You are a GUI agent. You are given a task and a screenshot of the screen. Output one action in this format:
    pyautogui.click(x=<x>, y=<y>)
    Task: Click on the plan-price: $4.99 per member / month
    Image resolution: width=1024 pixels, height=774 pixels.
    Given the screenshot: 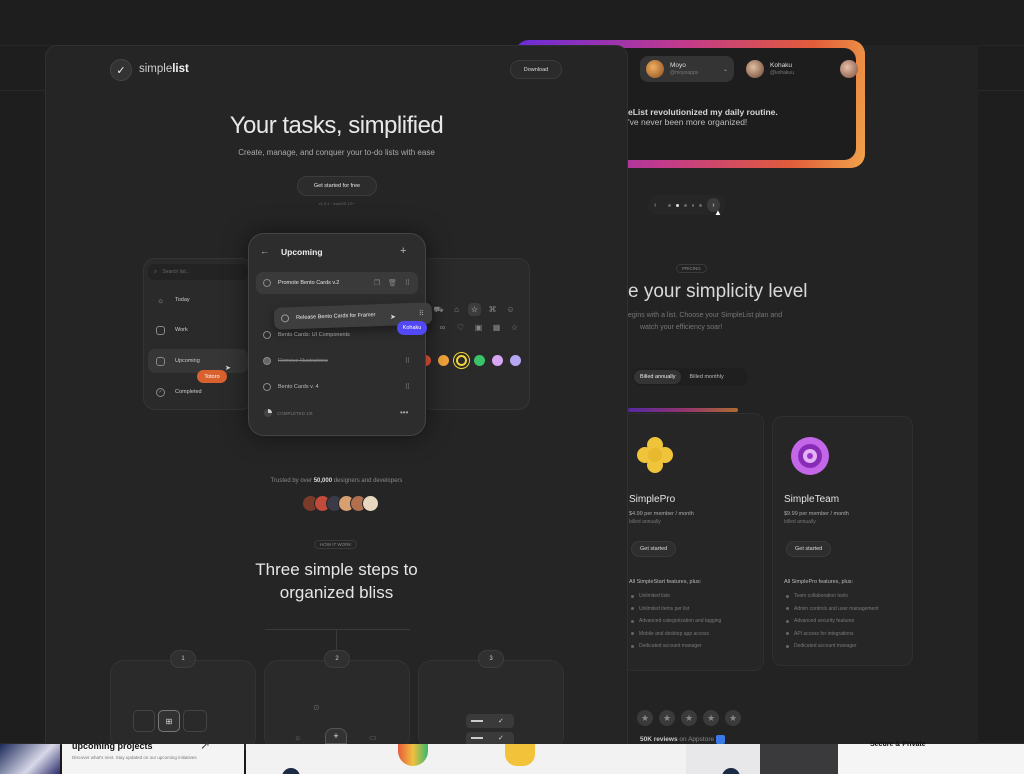 What is the action you would take?
    pyautogui.click(x=661, y=514)
    